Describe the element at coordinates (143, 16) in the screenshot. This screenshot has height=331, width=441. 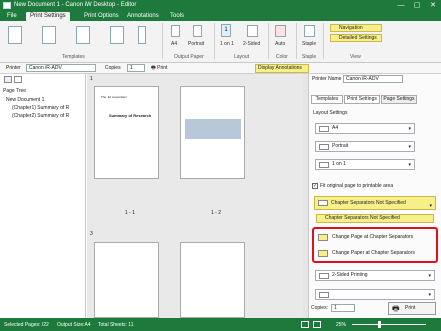
I see `tab-annotations: Annotations` at that location.